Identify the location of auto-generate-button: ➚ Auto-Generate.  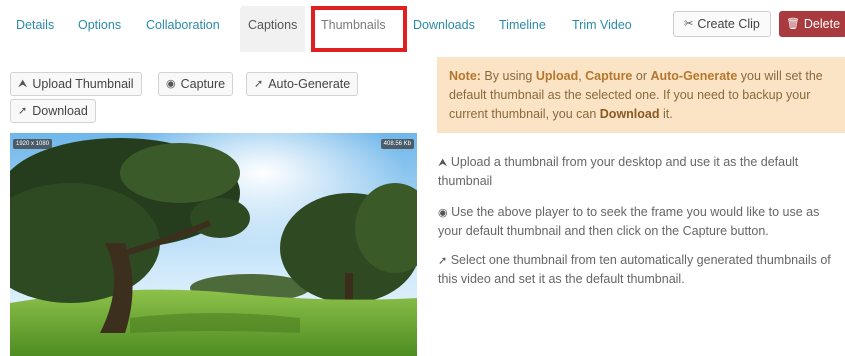
(302, 84).